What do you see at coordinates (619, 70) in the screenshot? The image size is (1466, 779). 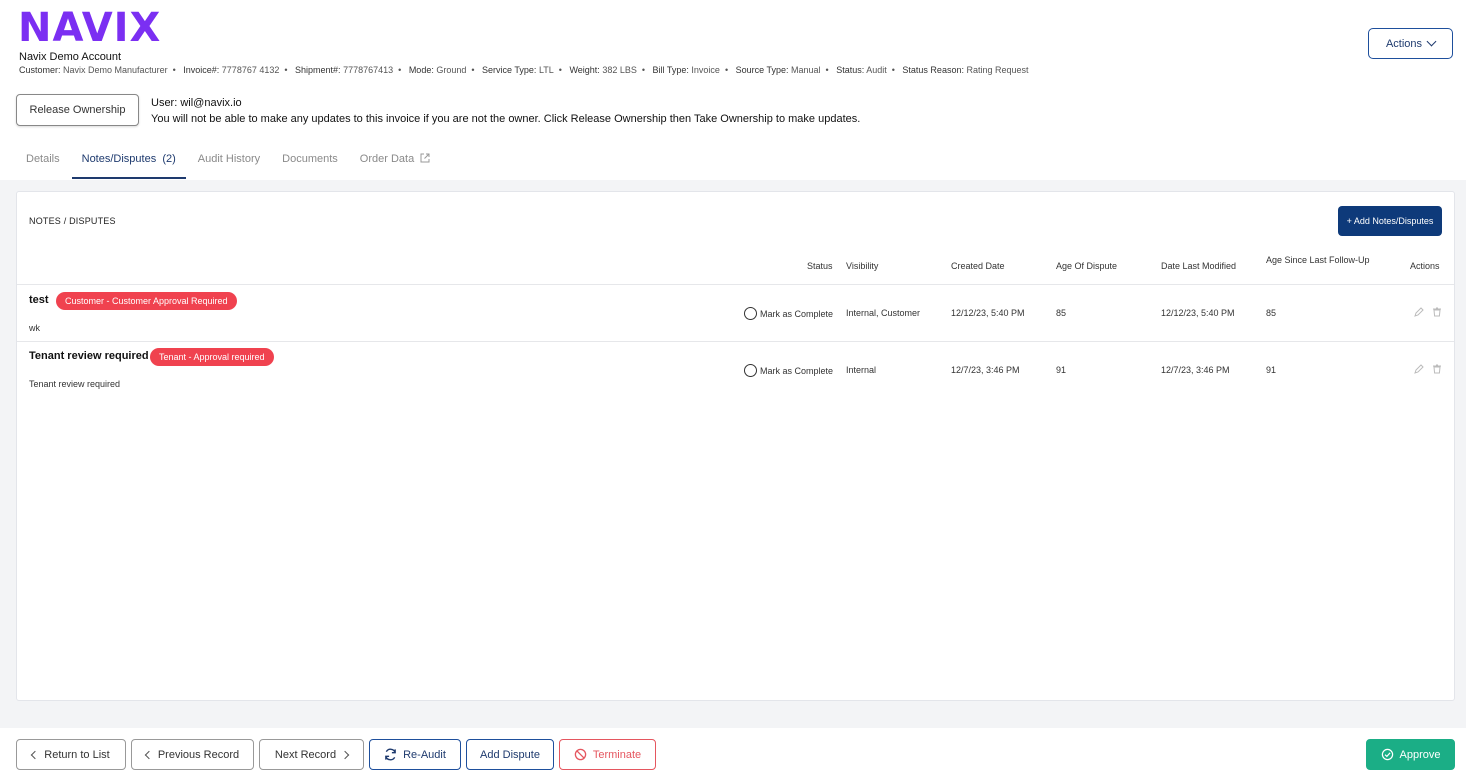 I see `meta-weight-value: 382 LBS` at bounding box center [619, 70].